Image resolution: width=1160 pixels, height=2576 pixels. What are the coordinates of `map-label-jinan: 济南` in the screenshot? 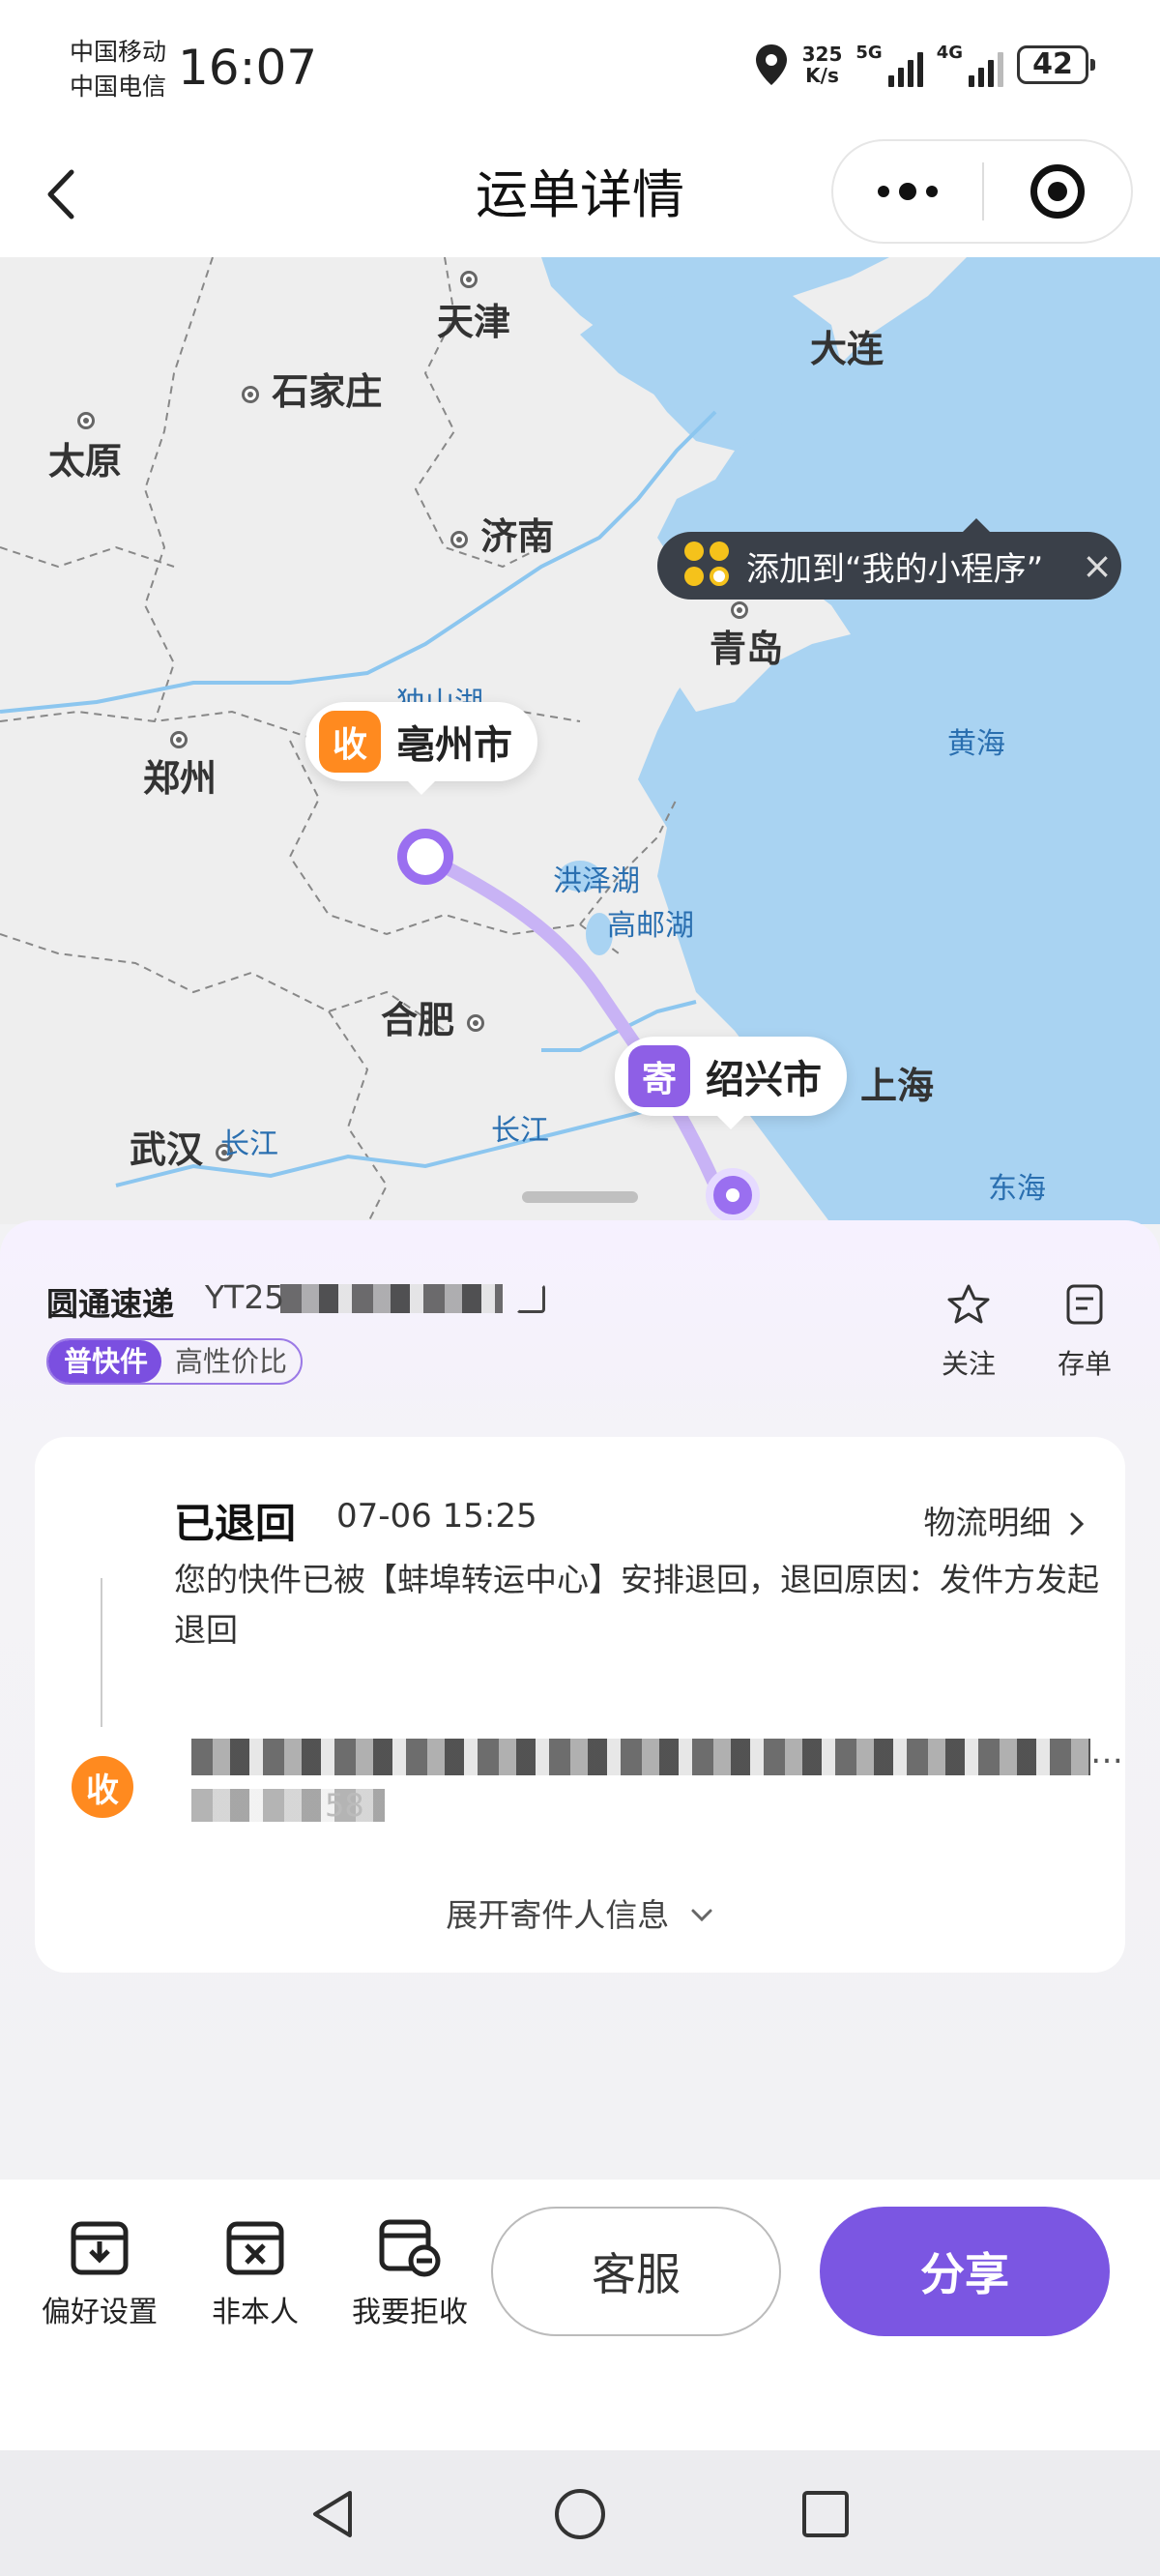 It's located at (502, 533).